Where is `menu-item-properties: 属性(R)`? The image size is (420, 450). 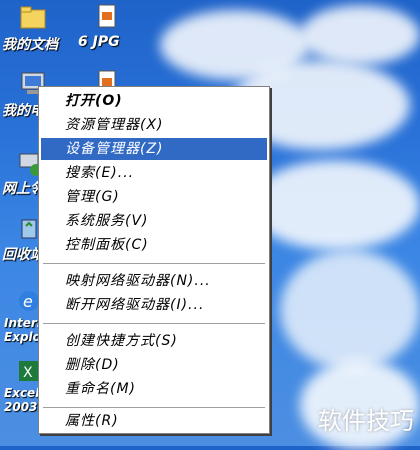 menu-item-properties: 属性(R) is located at coordinates (154, 421).